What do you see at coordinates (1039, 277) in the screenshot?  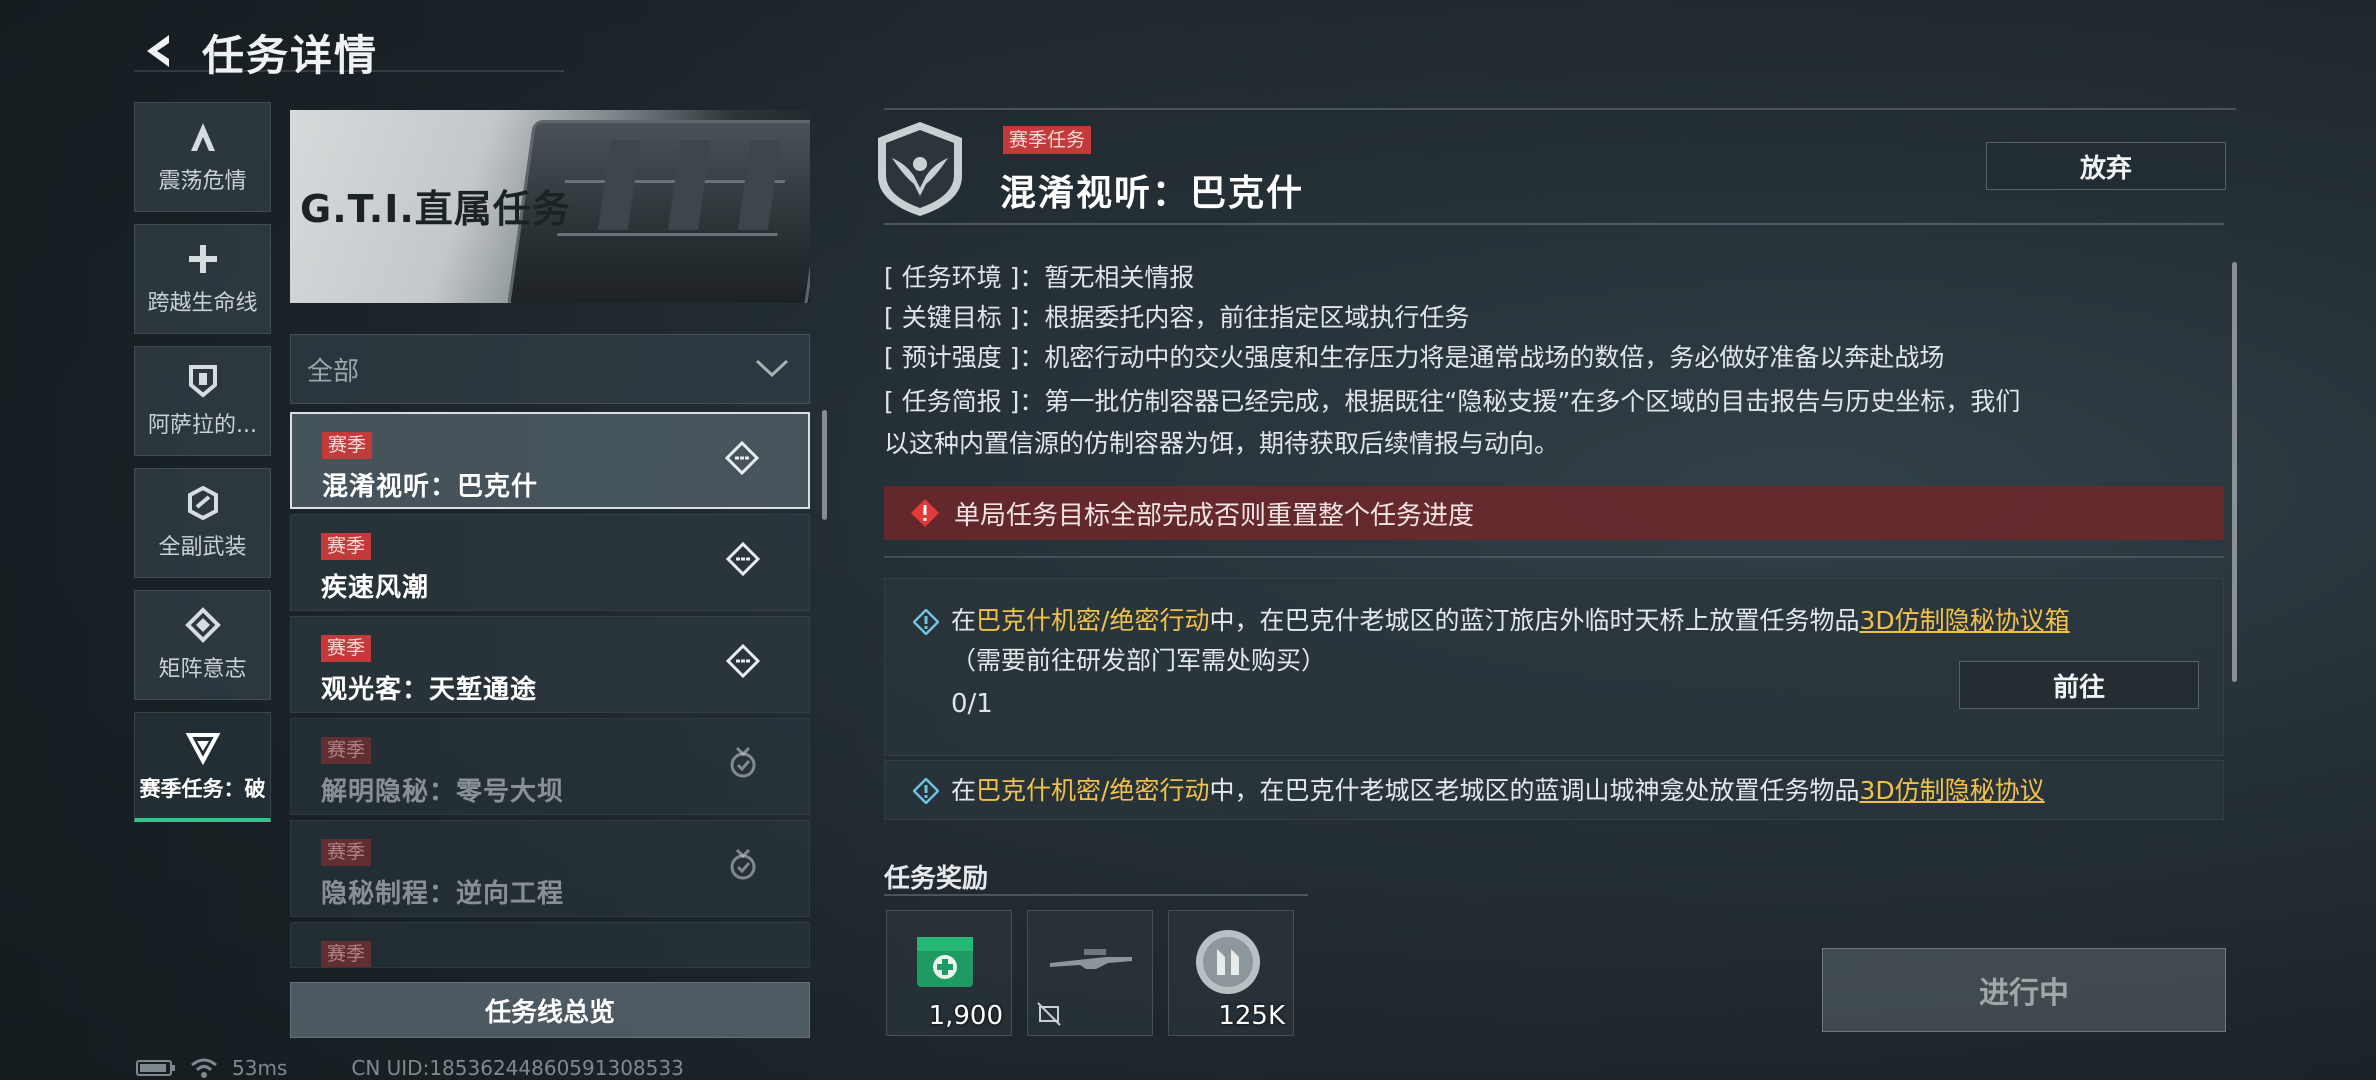 I see `info-environment: [ 任务环境 ]：暂无相关情报` at bounding box center [1039, 277].